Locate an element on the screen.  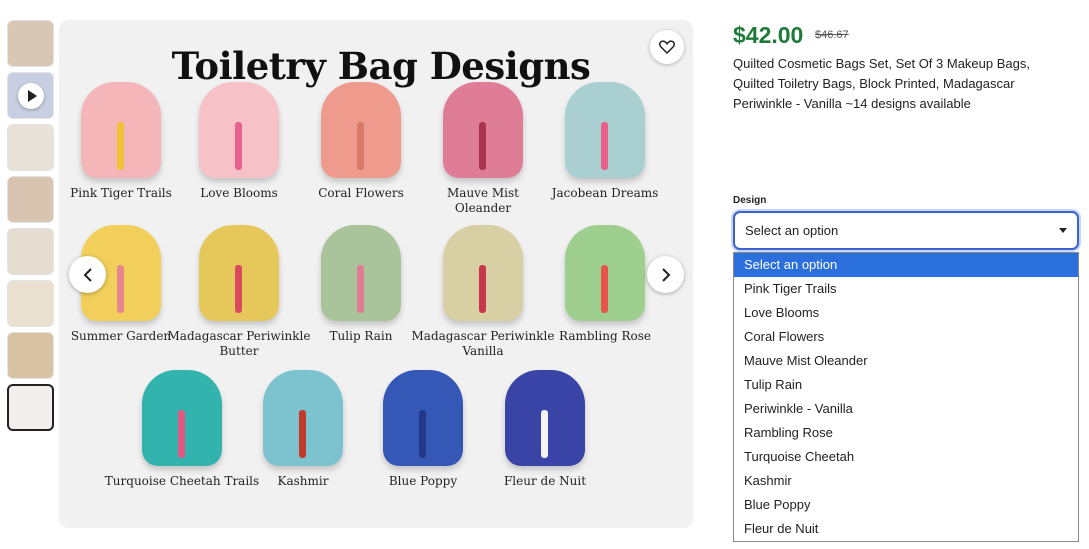
bag-design: Madagascar Periwinkle Vanilla is located at coordinates (483, 292).